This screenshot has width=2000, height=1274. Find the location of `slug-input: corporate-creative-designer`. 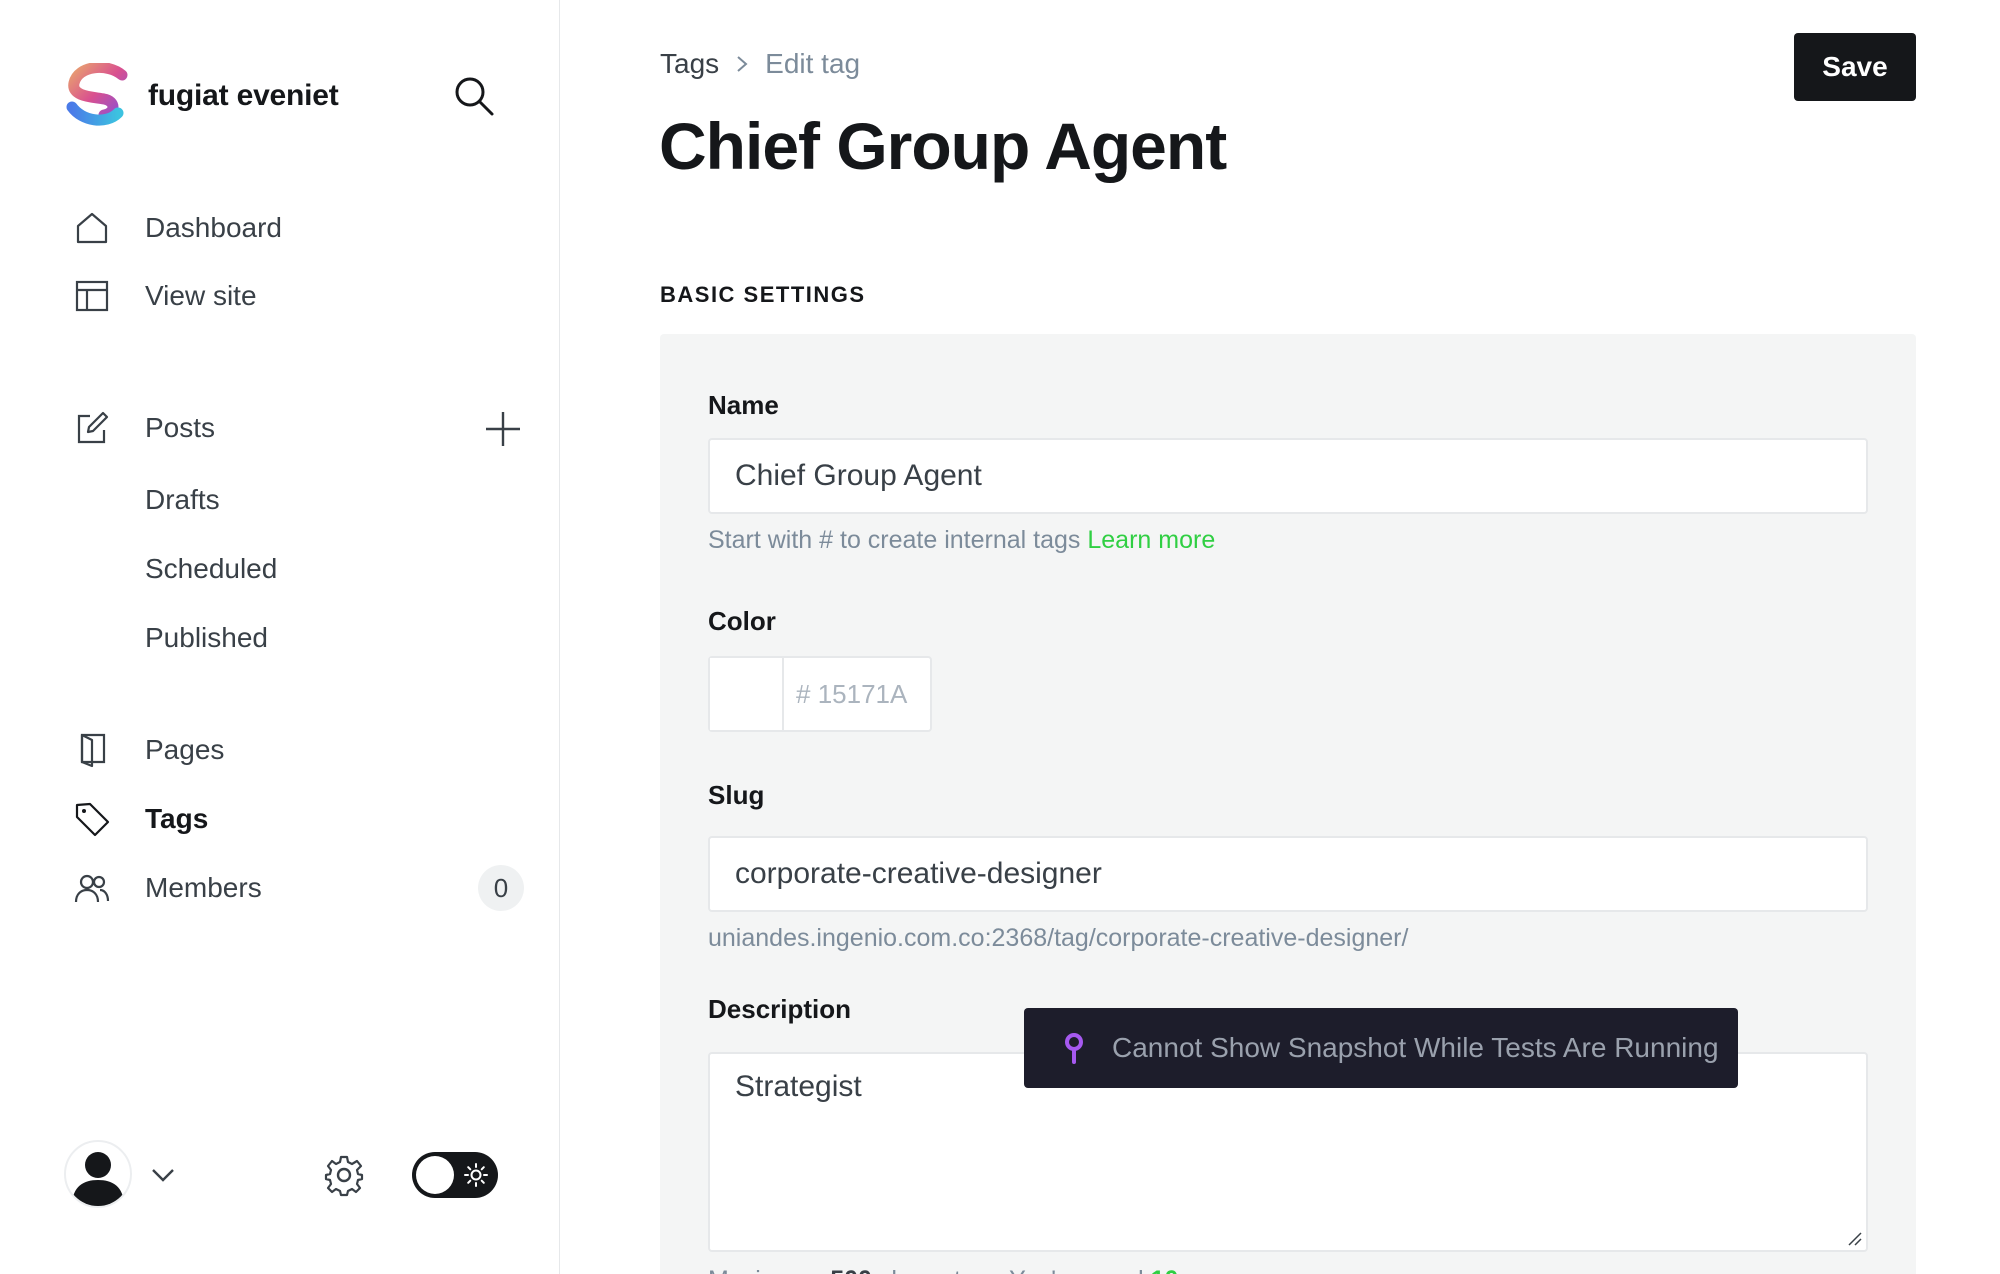

slug-input: corporate-creative-designer is located at coordinates (1288, 874).